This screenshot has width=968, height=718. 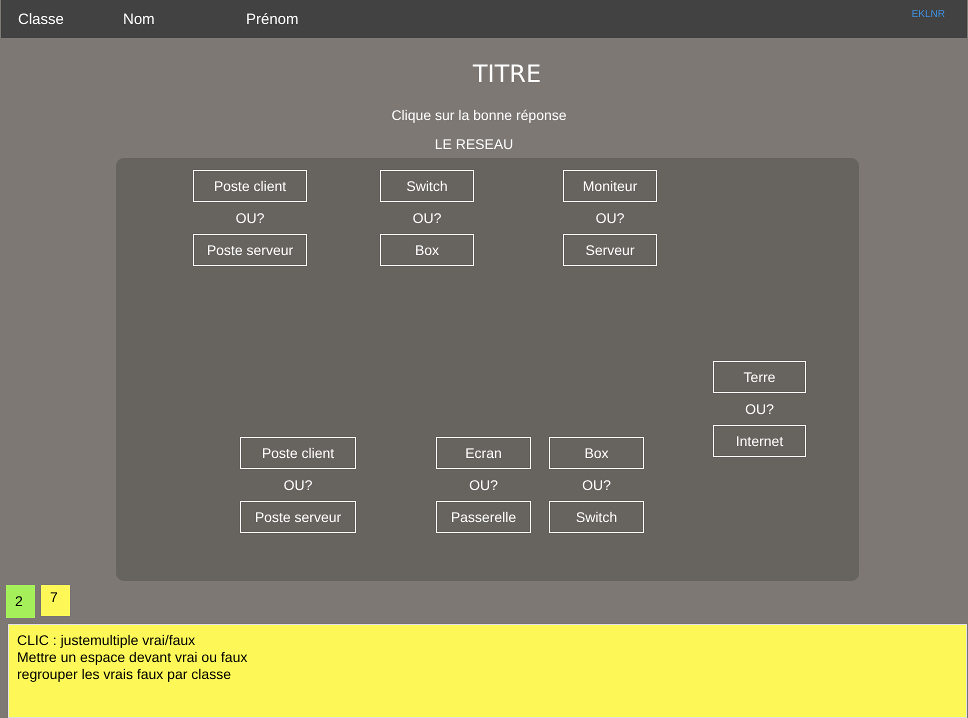 I want to click on answer-option: Ecran, so click(x=483, y=453).